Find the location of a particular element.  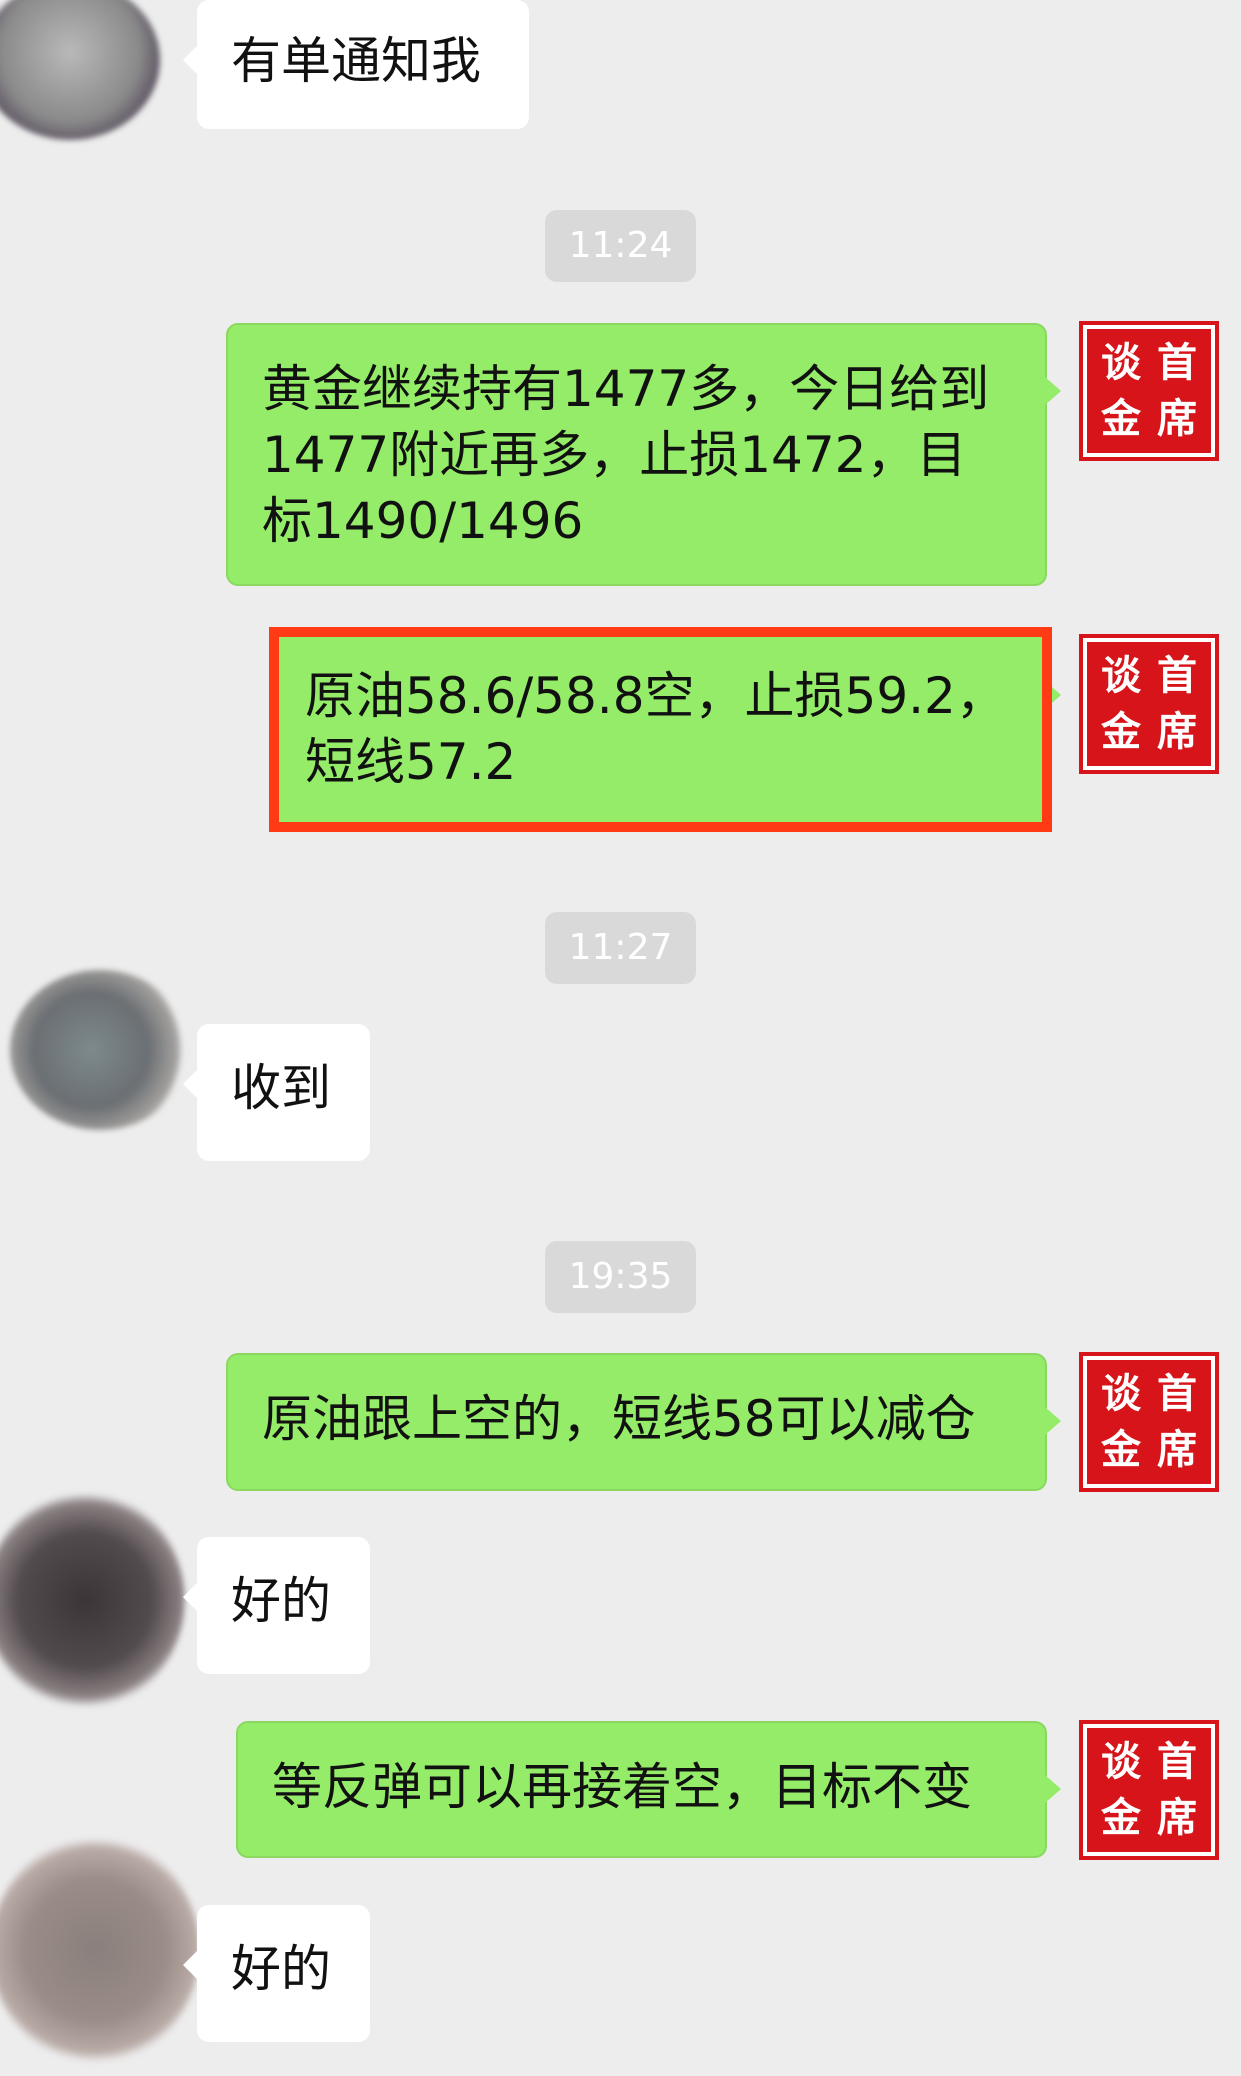

message-incoming: 有单通知我 is located at coordinates (356, 64).